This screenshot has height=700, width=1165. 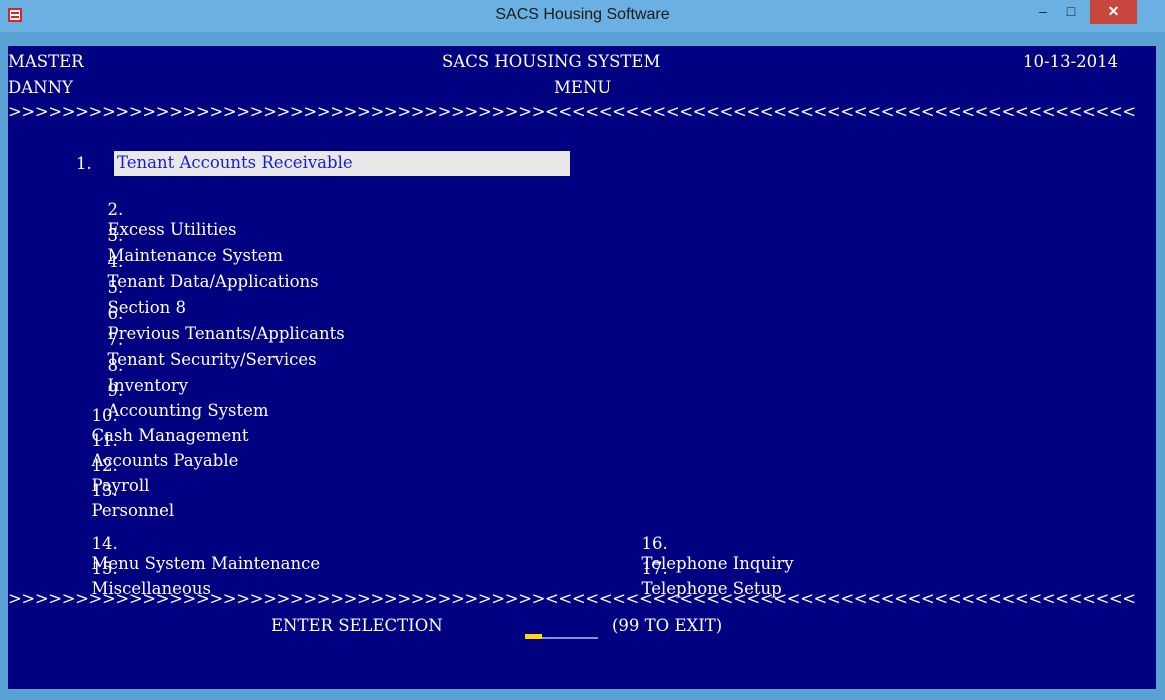 What do you see at coordinates (533, 636) in the screenshot?
I see `text-cursor` at bounding box center [533, 636].